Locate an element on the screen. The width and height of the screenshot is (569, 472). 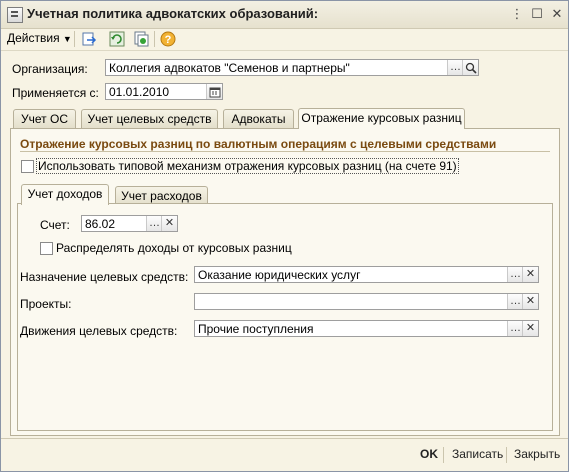
calendar-icon is located at coordinates (214, 91).